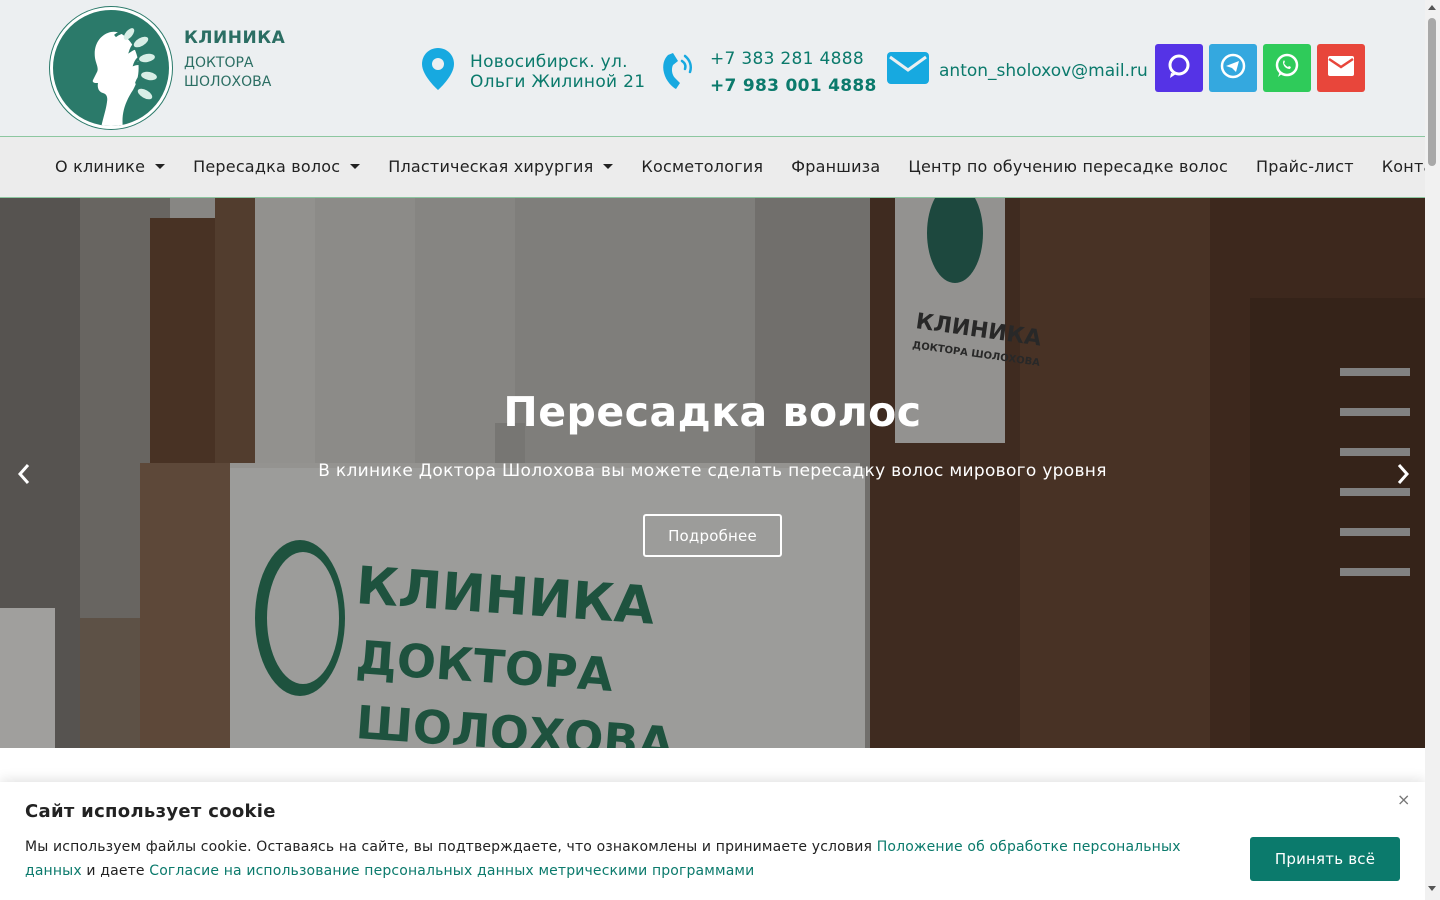 This screenshot has width=1440, height=900. What do you see at coordinates (219, 63) in the screenshot?
I see `logo-line-2: ДОКТОРА` at bounding box center [219, 63].